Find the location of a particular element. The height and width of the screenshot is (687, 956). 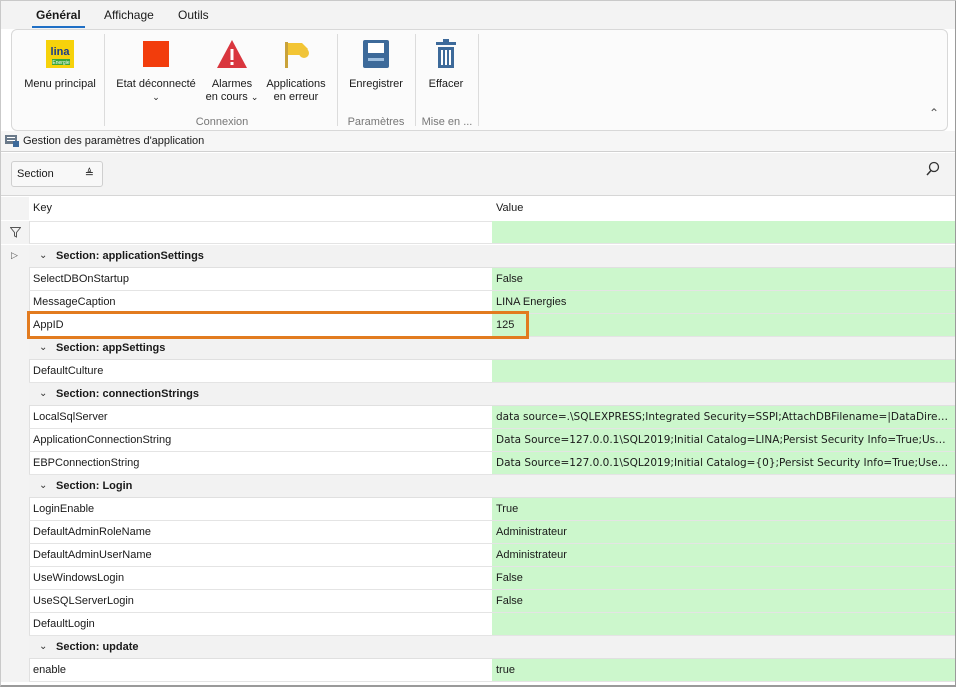

group-band: ⌄ Section: connectionStrings is located at coordinates (492, 394).